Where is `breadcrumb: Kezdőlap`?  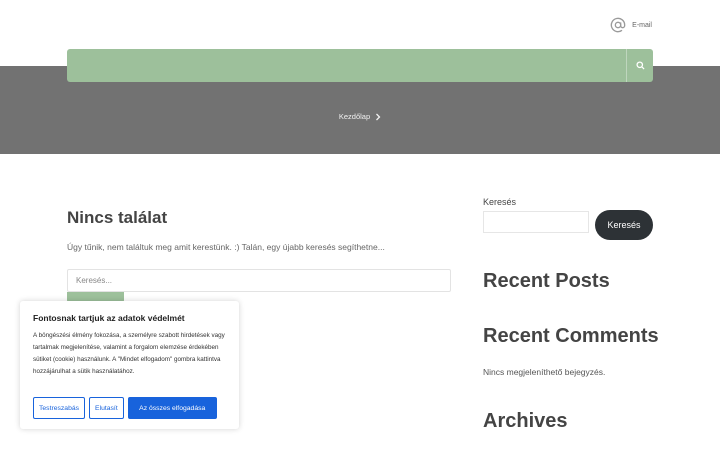
breadcrumb: Kezdőlap is located at coordinates (360, 116).